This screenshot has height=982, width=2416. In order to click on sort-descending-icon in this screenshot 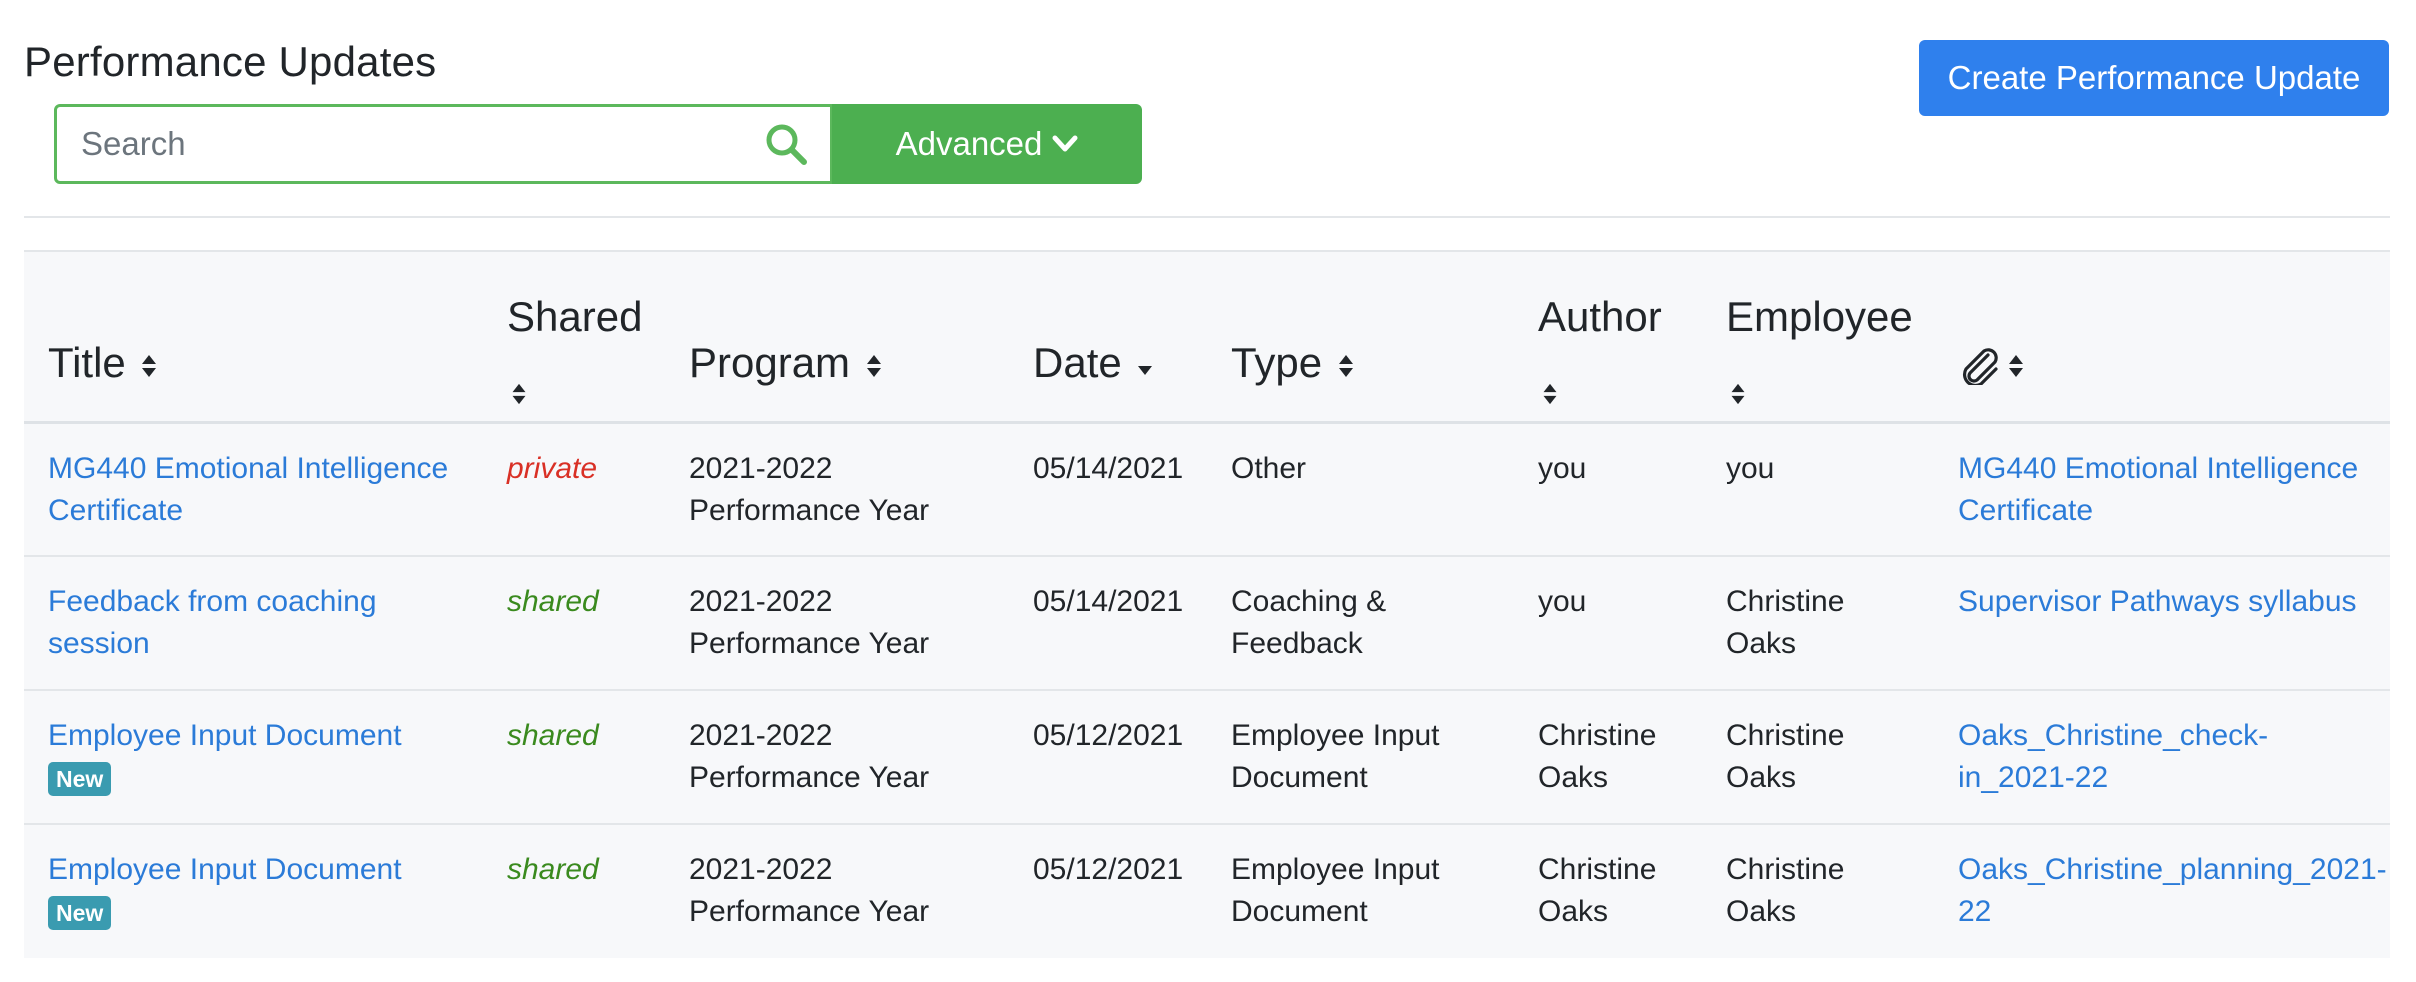, I will do `click(1145, 366)`.